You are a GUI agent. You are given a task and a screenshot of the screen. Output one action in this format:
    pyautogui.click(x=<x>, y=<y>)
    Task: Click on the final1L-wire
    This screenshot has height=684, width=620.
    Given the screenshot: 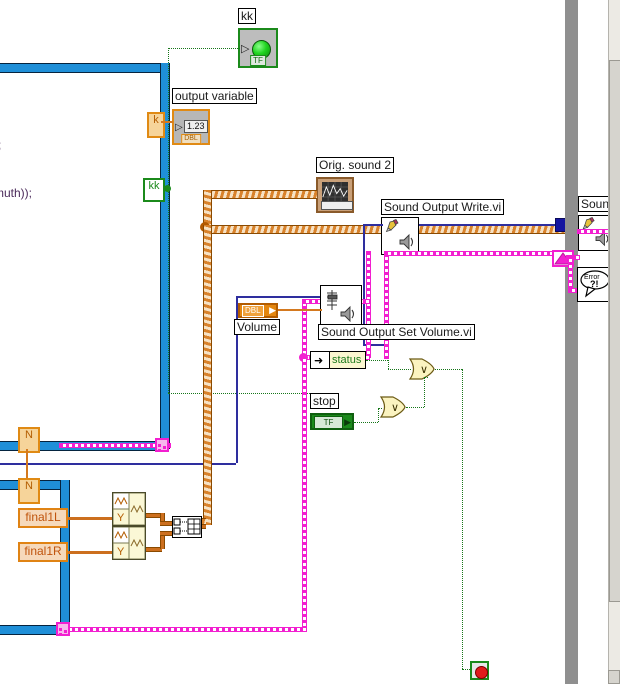 What is the action you would take?
    pyautogui.click(x=90, y=518)
    